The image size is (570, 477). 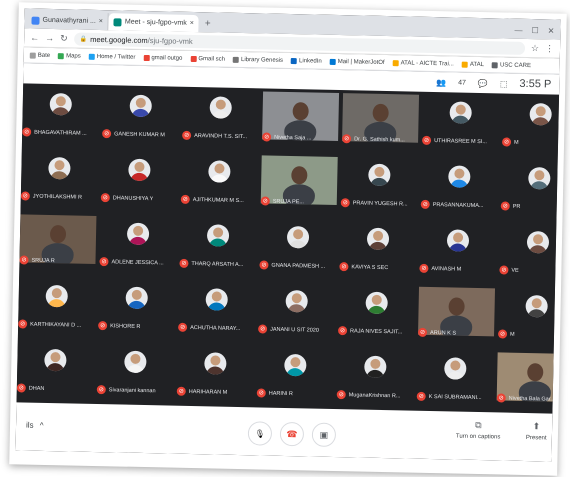 I want to click on camera-button: ▣, so click(x=324, y=435).